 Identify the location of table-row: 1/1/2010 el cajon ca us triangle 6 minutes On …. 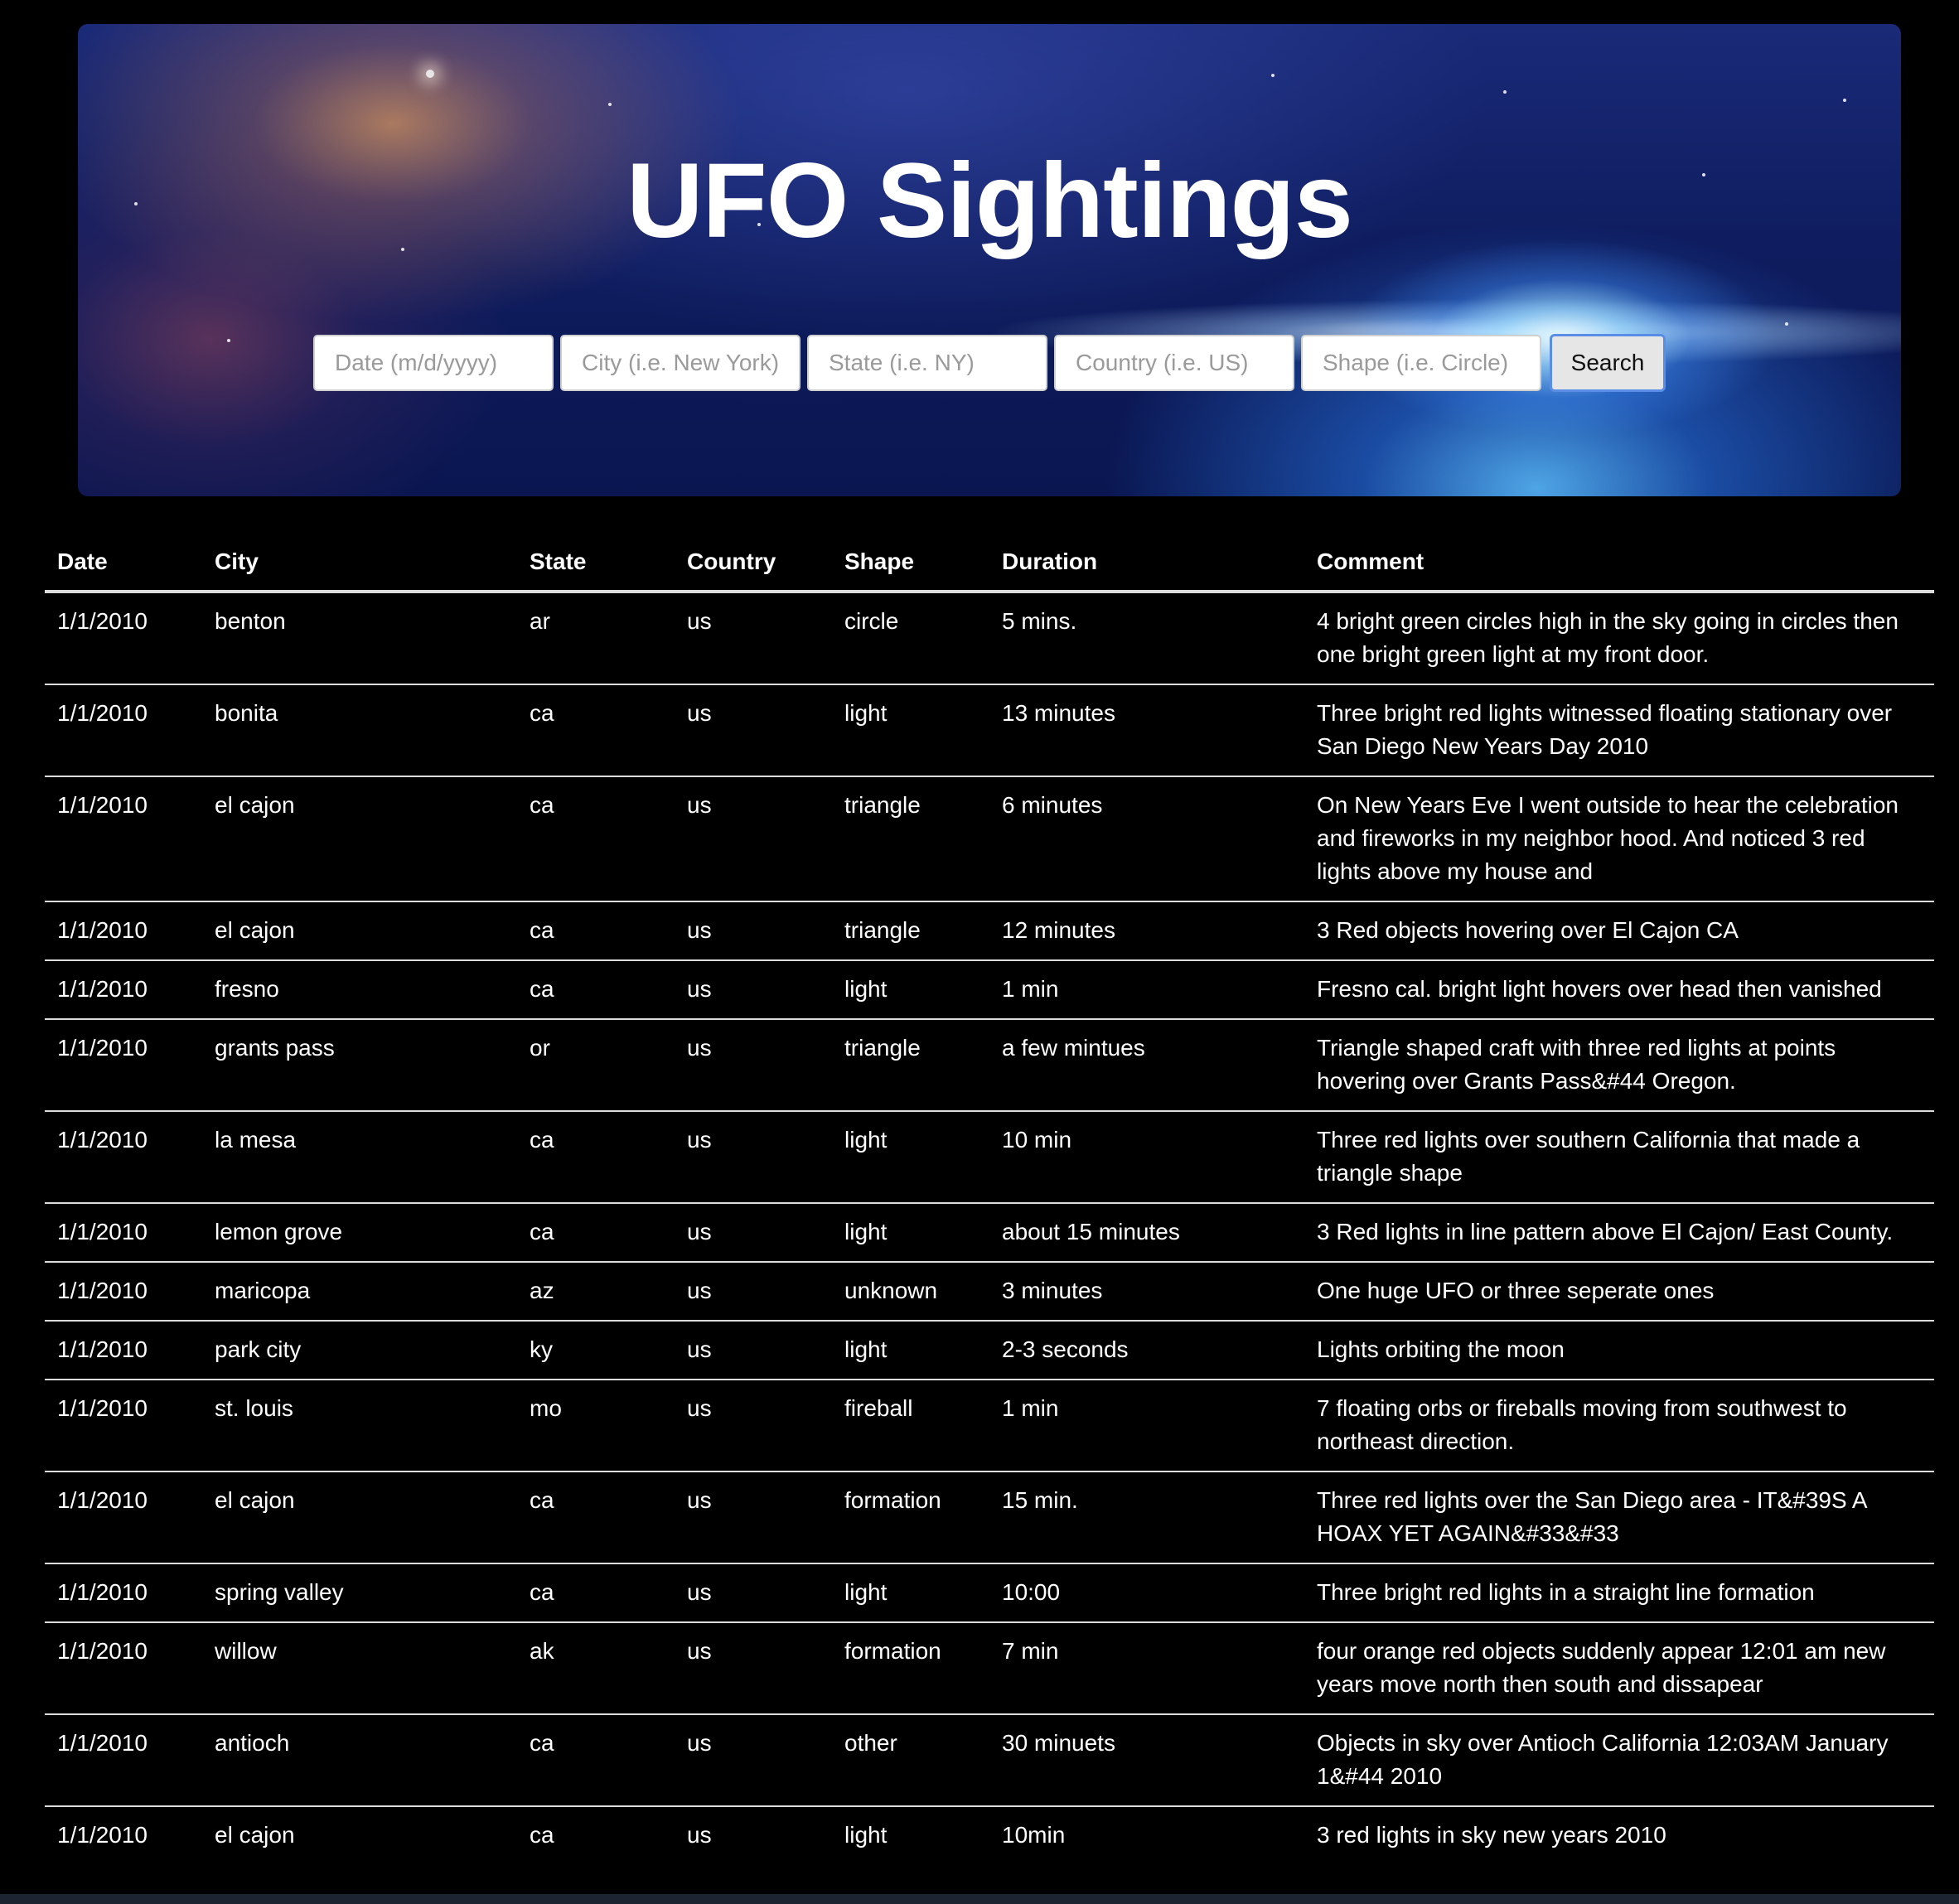
(989, 838).